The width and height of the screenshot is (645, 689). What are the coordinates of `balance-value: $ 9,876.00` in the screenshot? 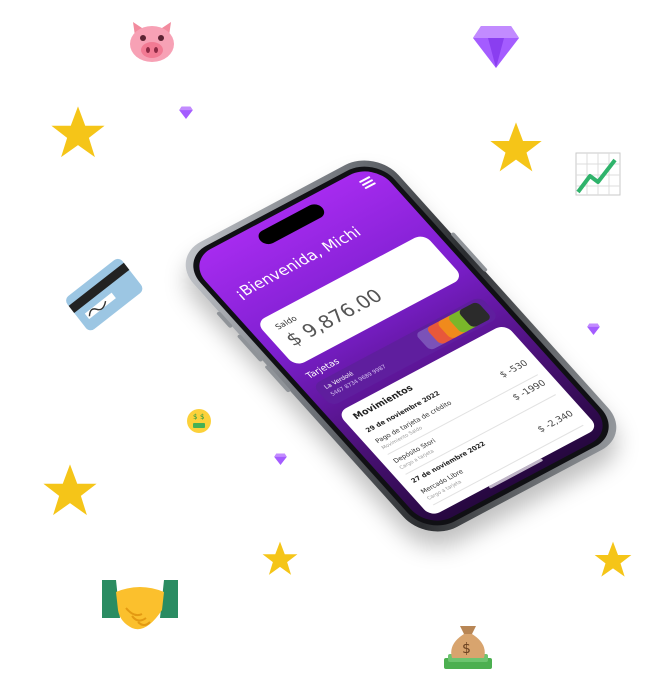 It's located at (334, 318).